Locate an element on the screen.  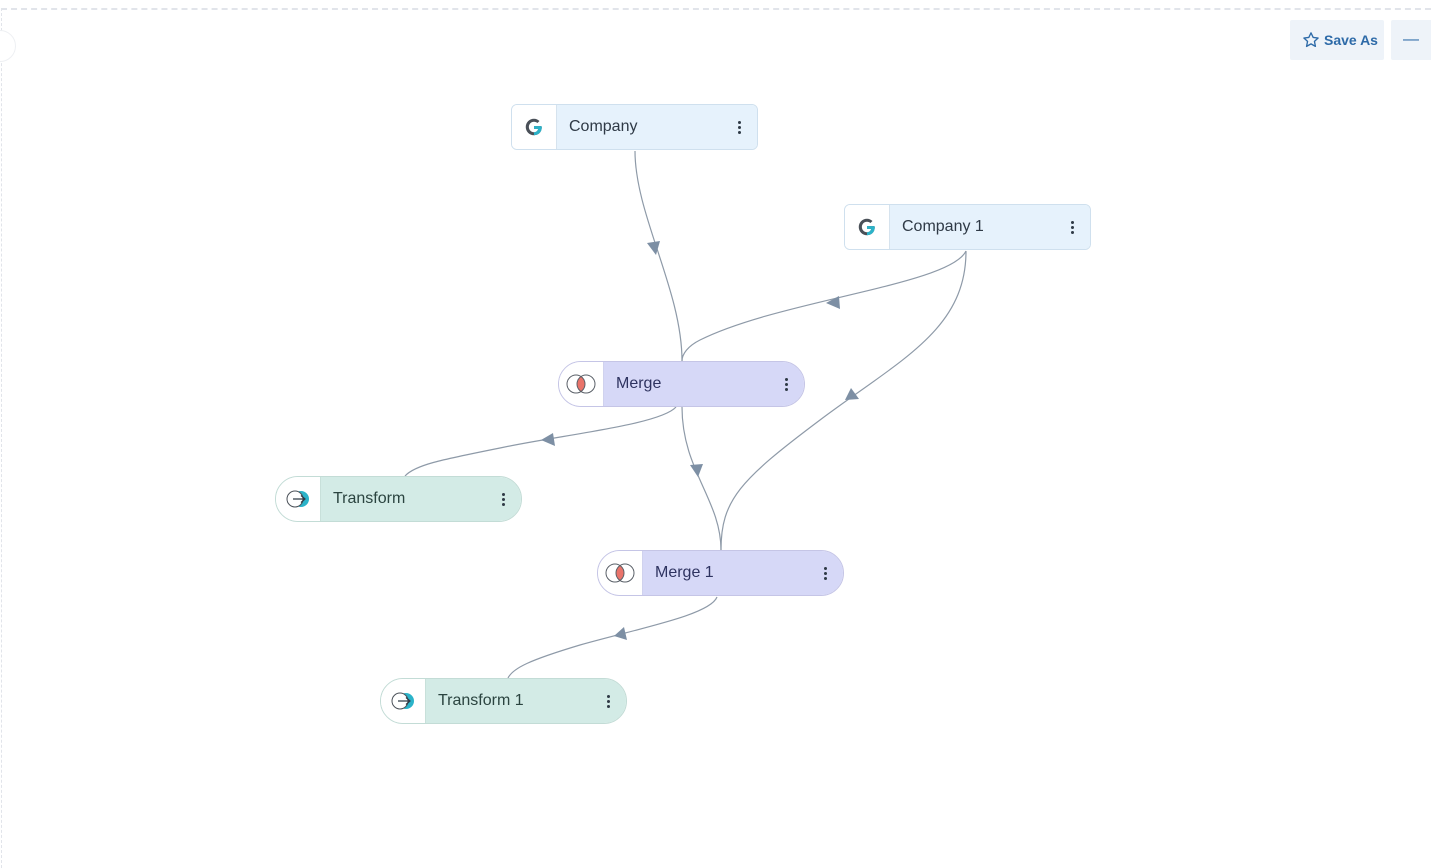
star-outline-icon is located at coordinates (1311, 40).